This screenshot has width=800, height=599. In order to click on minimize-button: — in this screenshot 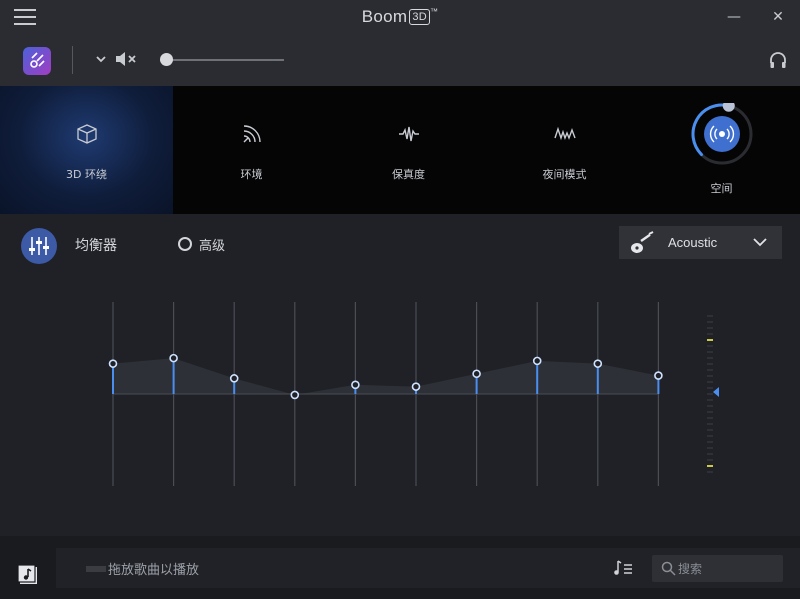, I will do `click(734, 17)`.